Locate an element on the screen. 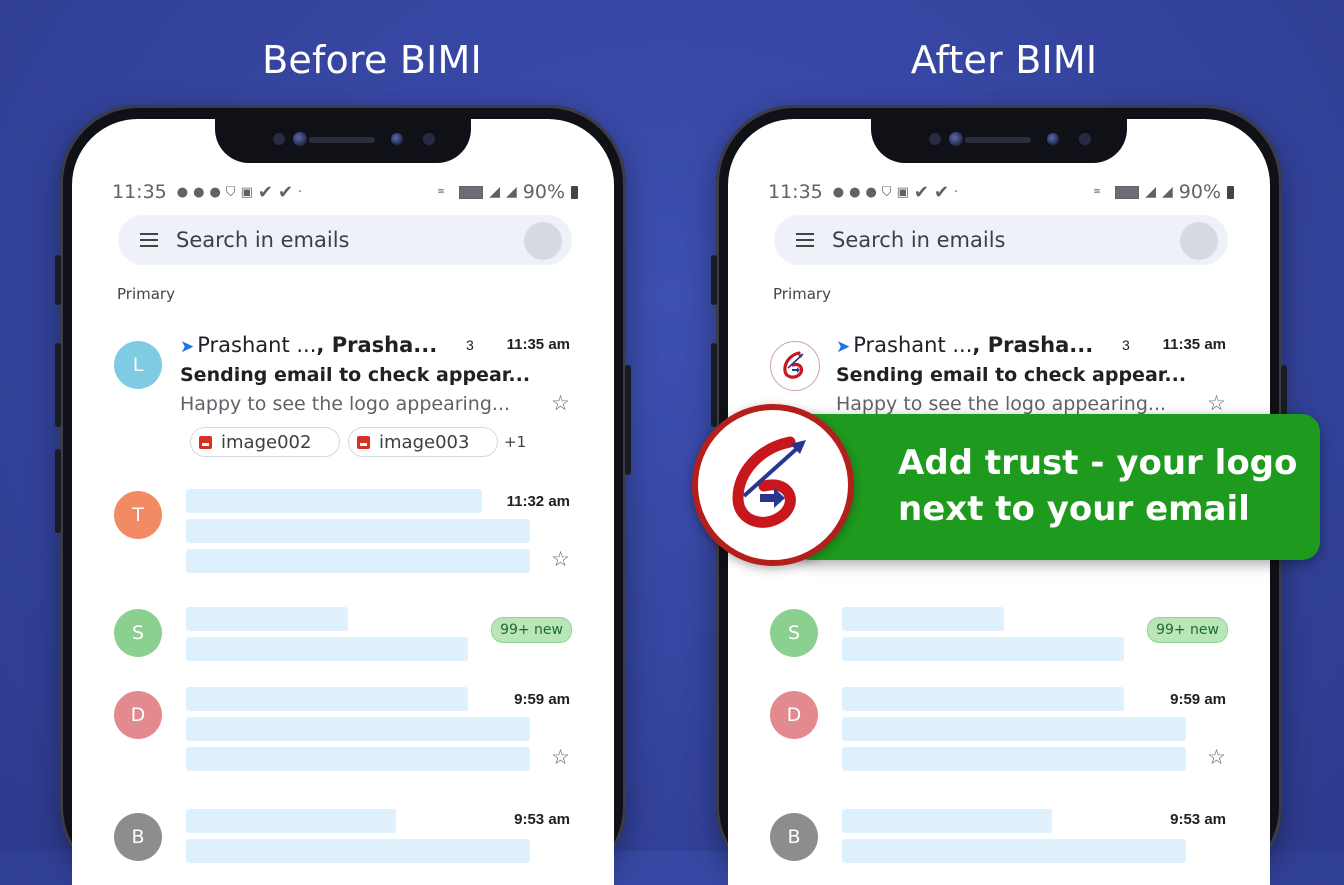  attachment-chip: image002 is located at coordinates (265, 442).